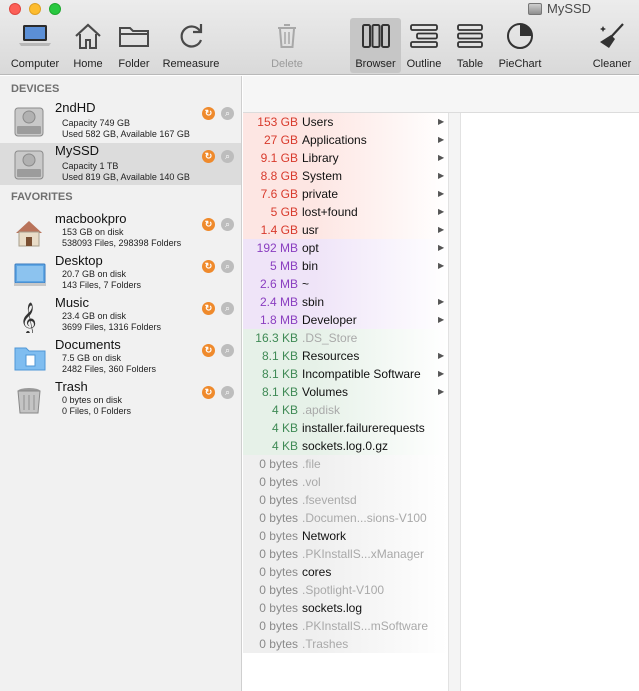 The height and width of the screenshot is (691, 639). What do you see at coordinates (345, 536) in the screenshot?
I see `browser-row: 0 bytes Network` at bounding box center [345, 536].